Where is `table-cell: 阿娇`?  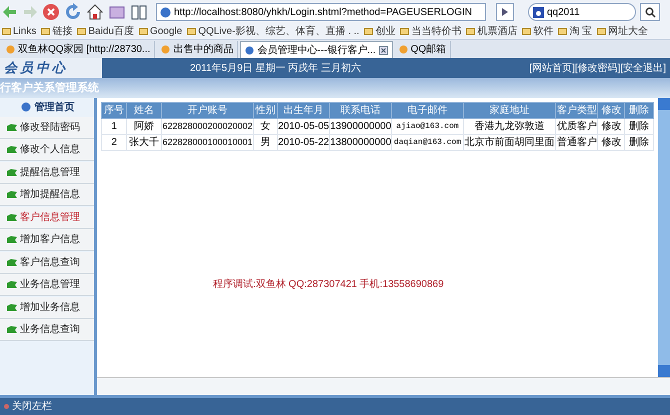
table-cell: 阿娇 is located at coordinates (144, 126).